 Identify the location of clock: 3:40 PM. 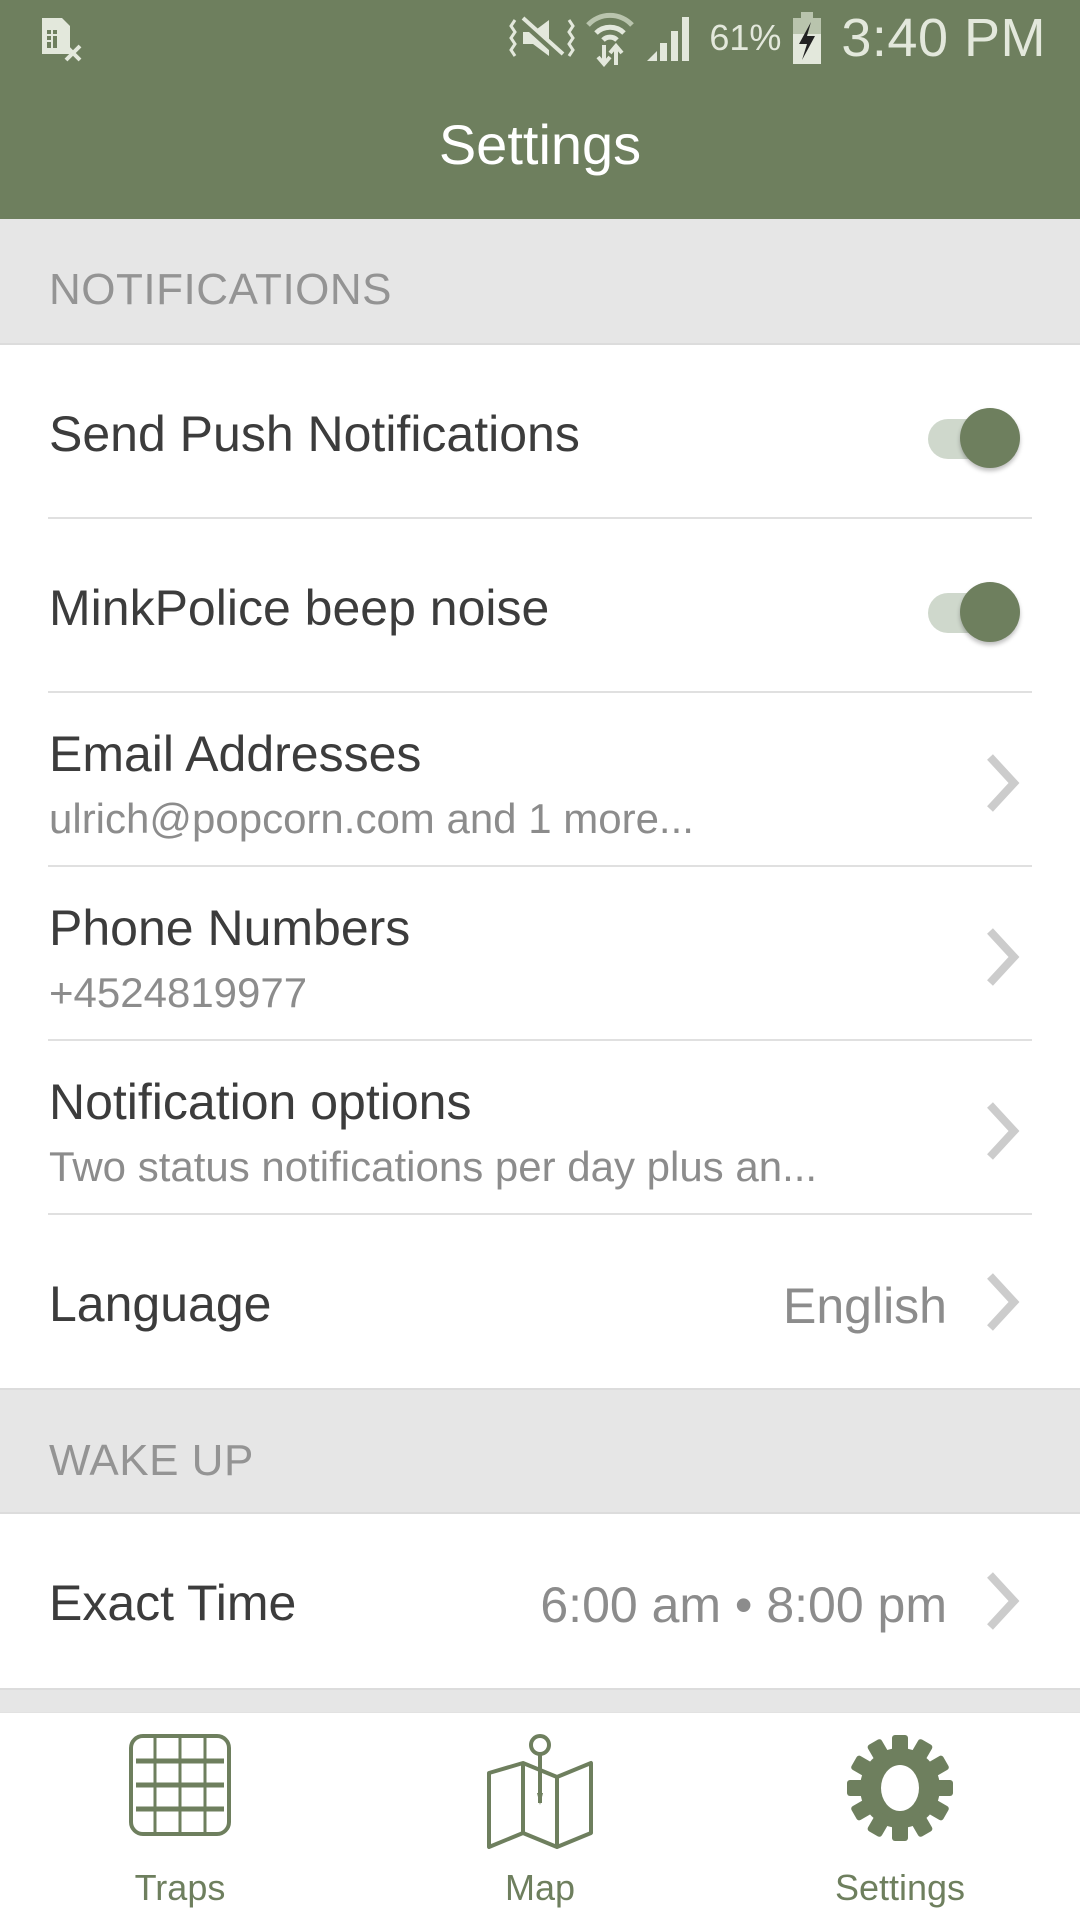
(943, 38).